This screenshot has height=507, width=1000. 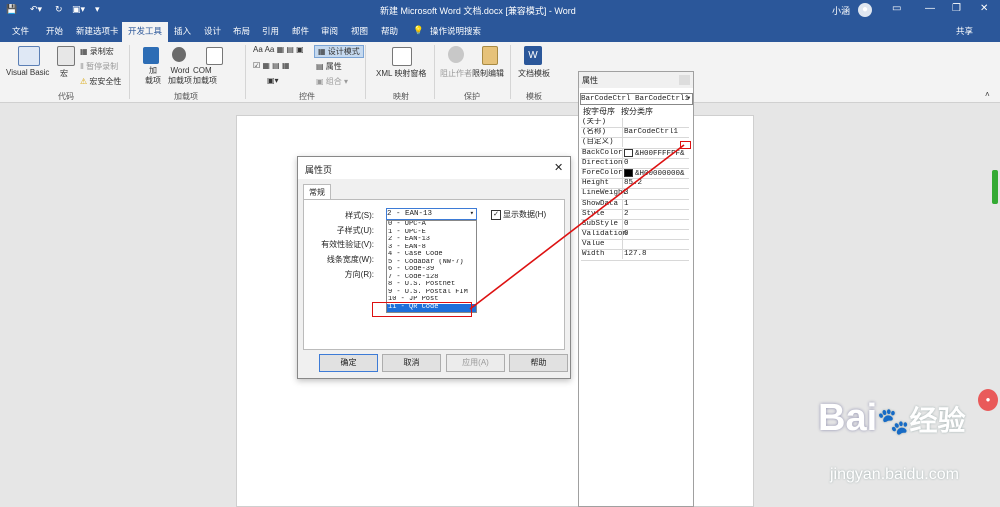 What do you see at coordinates (894, 474) in the screenshot?
I see `watermark-url: jingyan.baidu.com` at bounding box center [894, 474].